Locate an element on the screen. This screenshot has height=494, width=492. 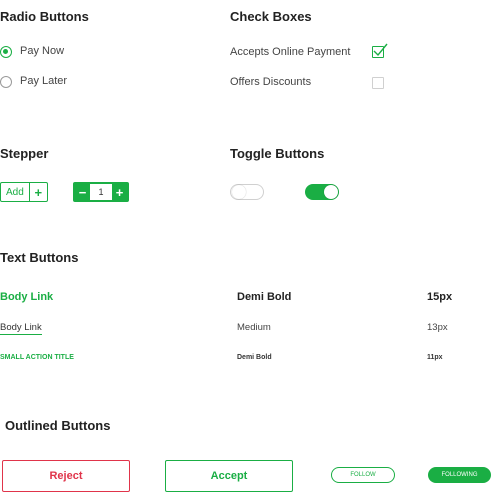
checkbox-offers-discounts: Offers Discounts is located at coordinates (310, 83).